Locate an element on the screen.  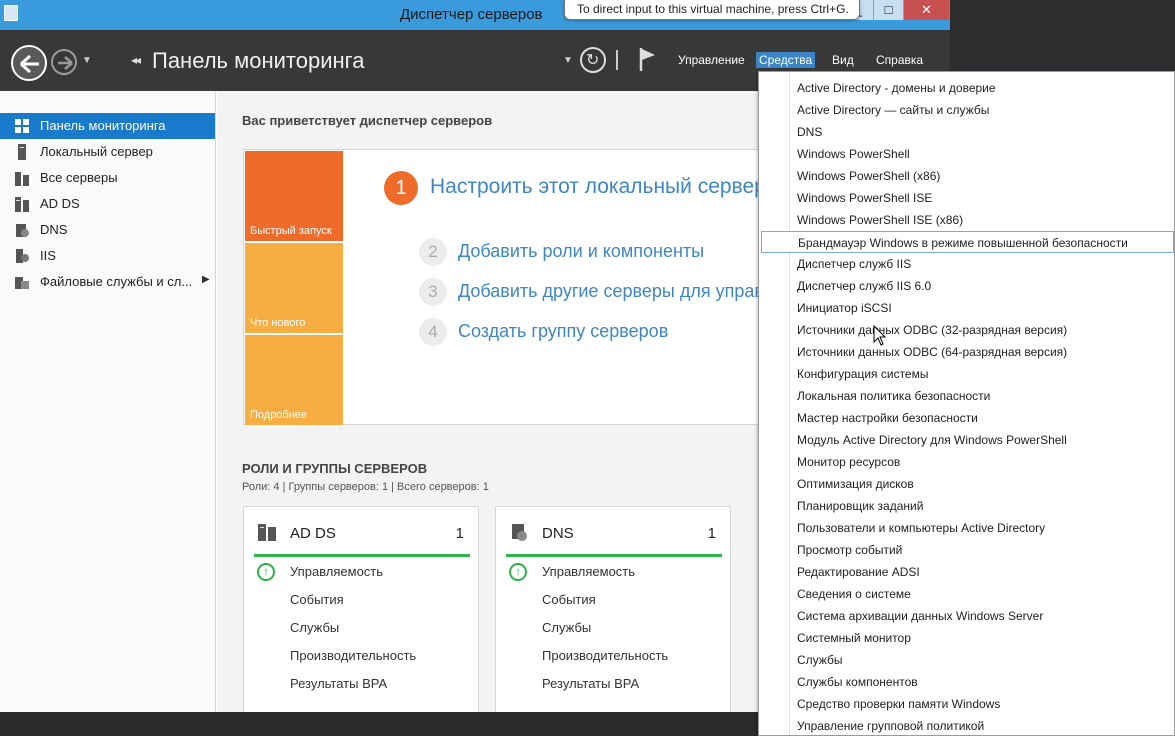
tools-menu-item: Windows PowerShell ISE is located at coordinates (967, 198).